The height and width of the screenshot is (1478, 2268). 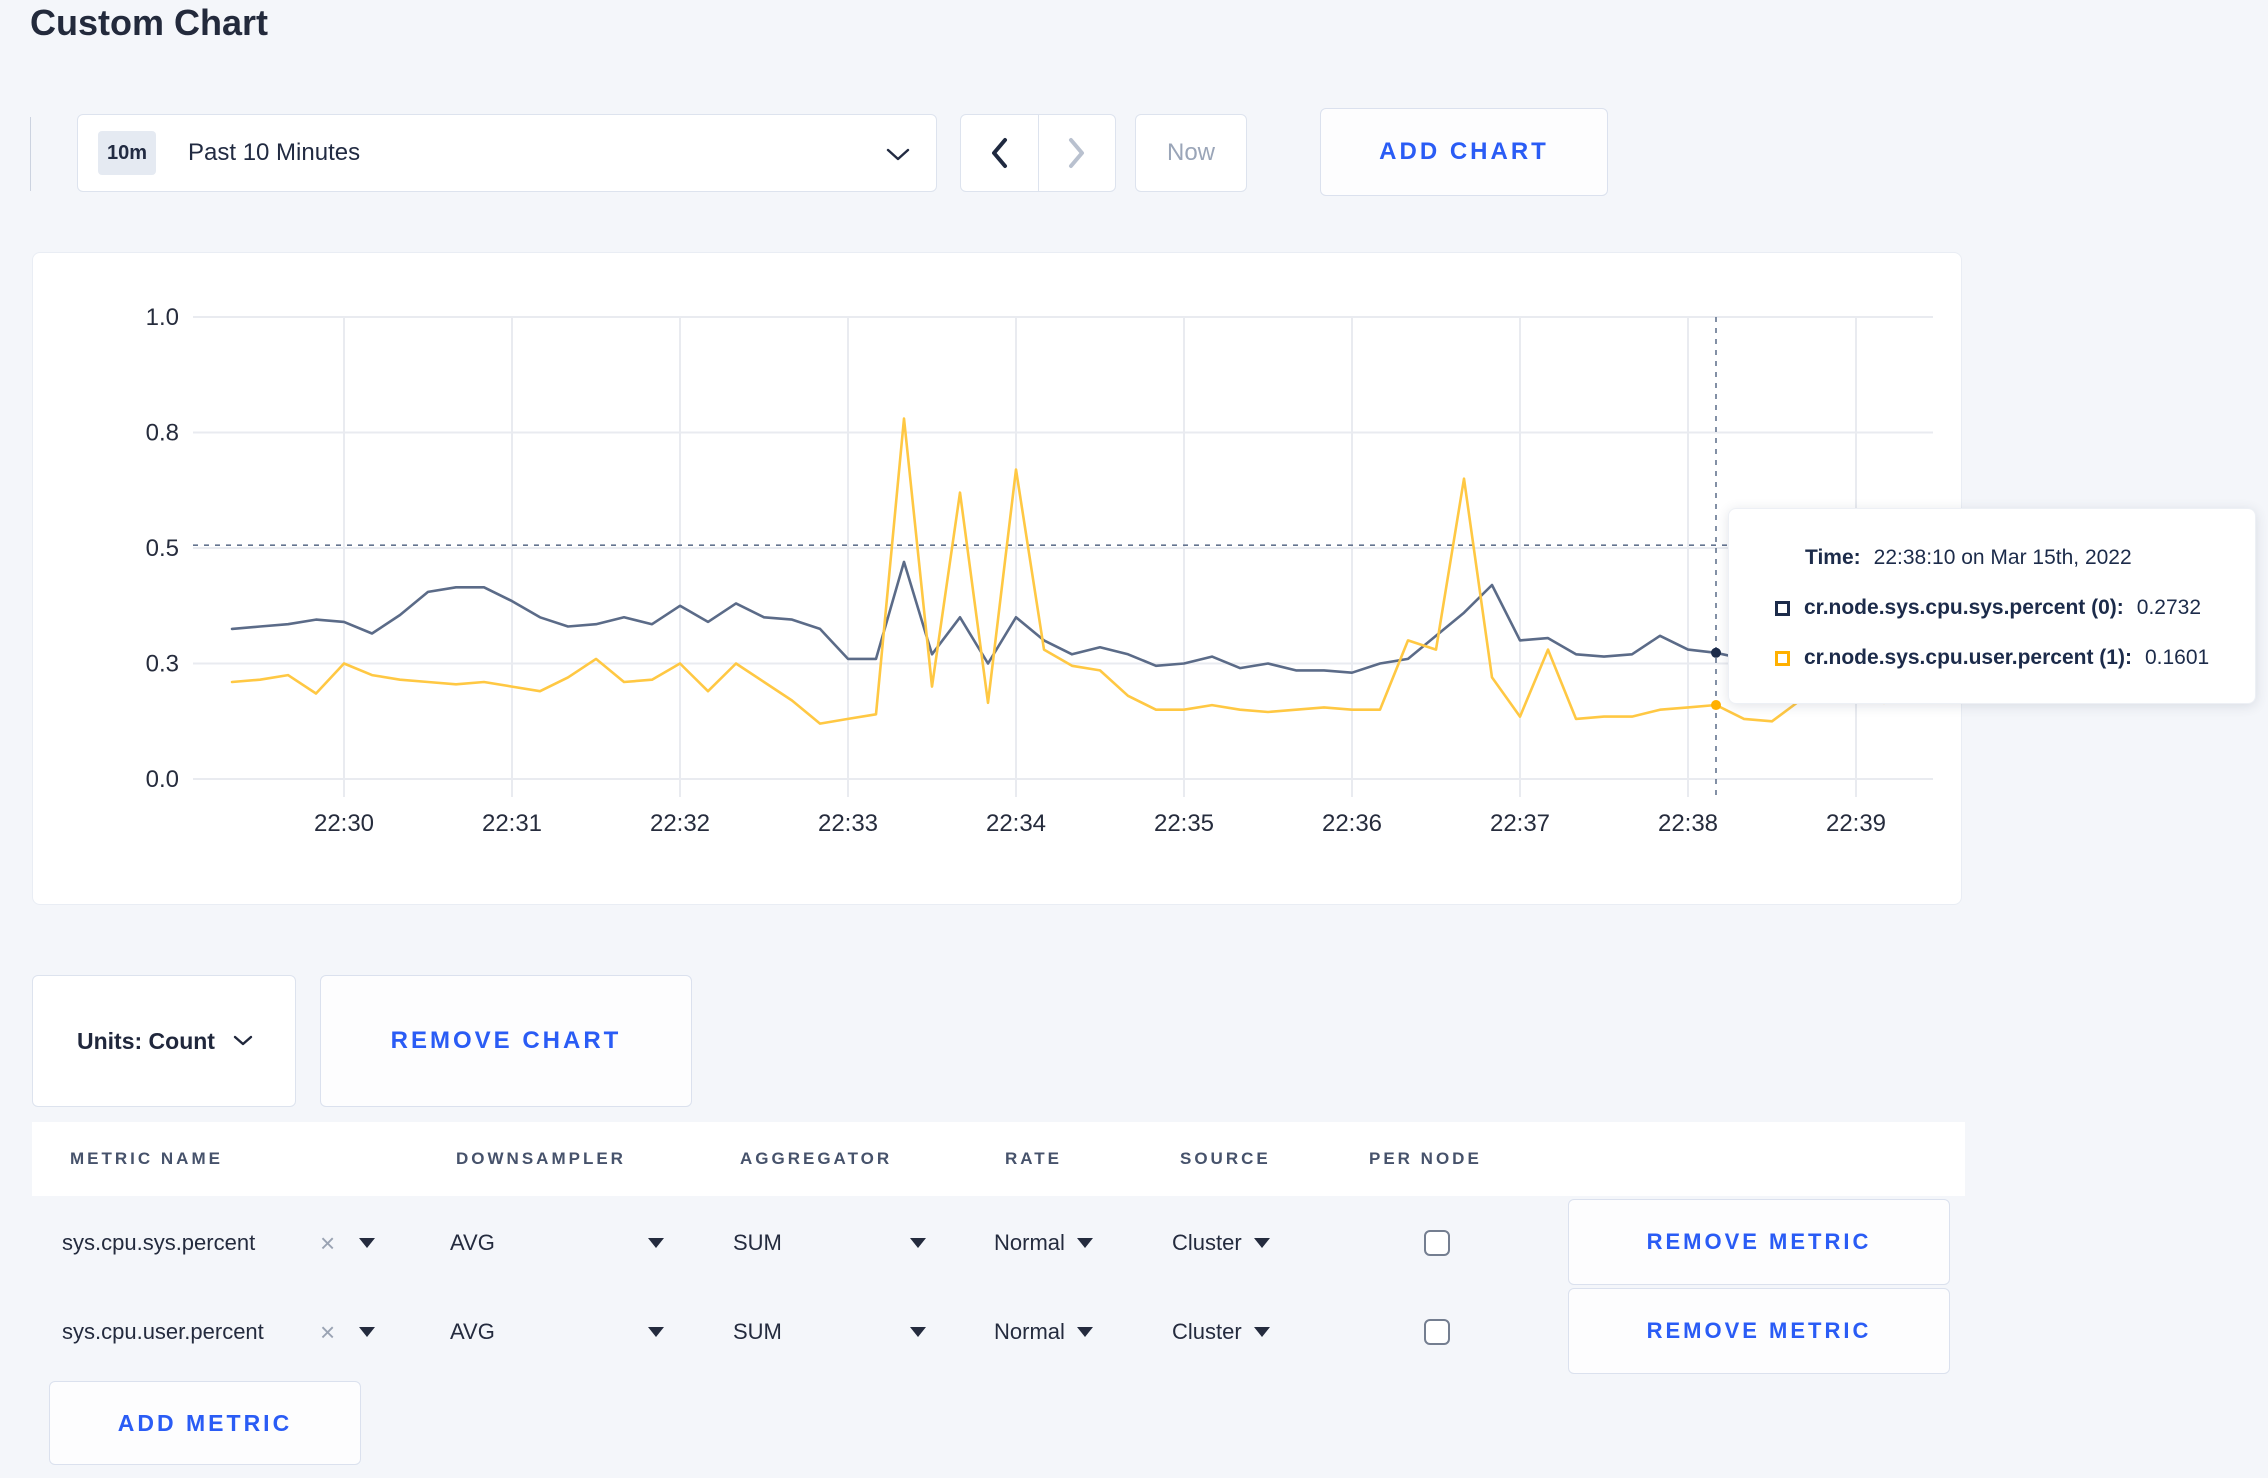 I want to click on next-interval-button, so click(x=1076, y=153).